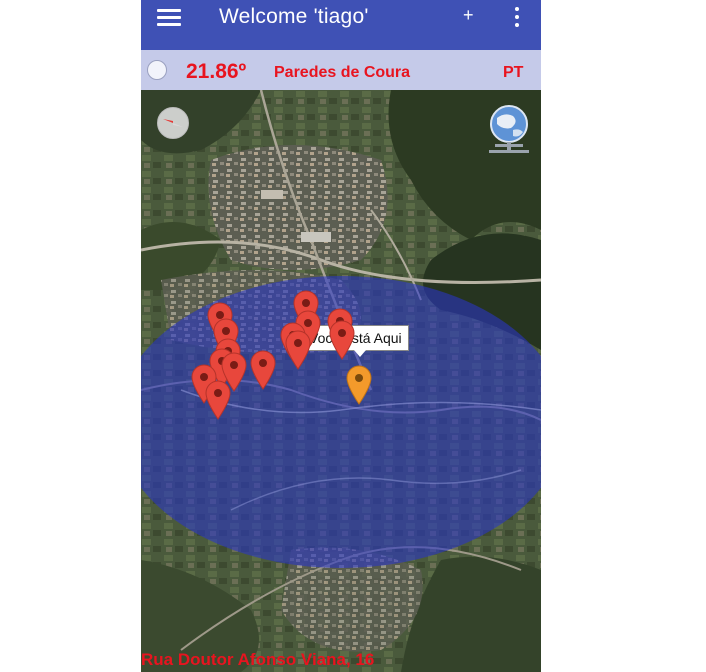 Image resolution: width=706 pixels, height=672 pixels. I want to click on status-toggle, so click(157, 70).